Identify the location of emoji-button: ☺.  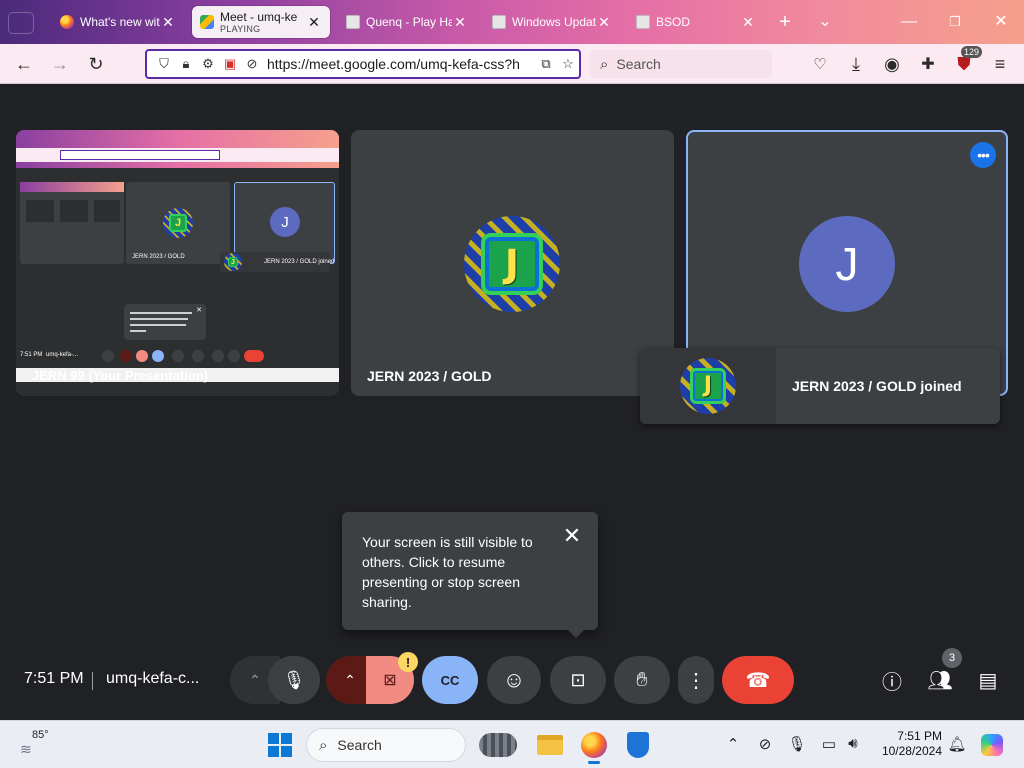
(514, 680).